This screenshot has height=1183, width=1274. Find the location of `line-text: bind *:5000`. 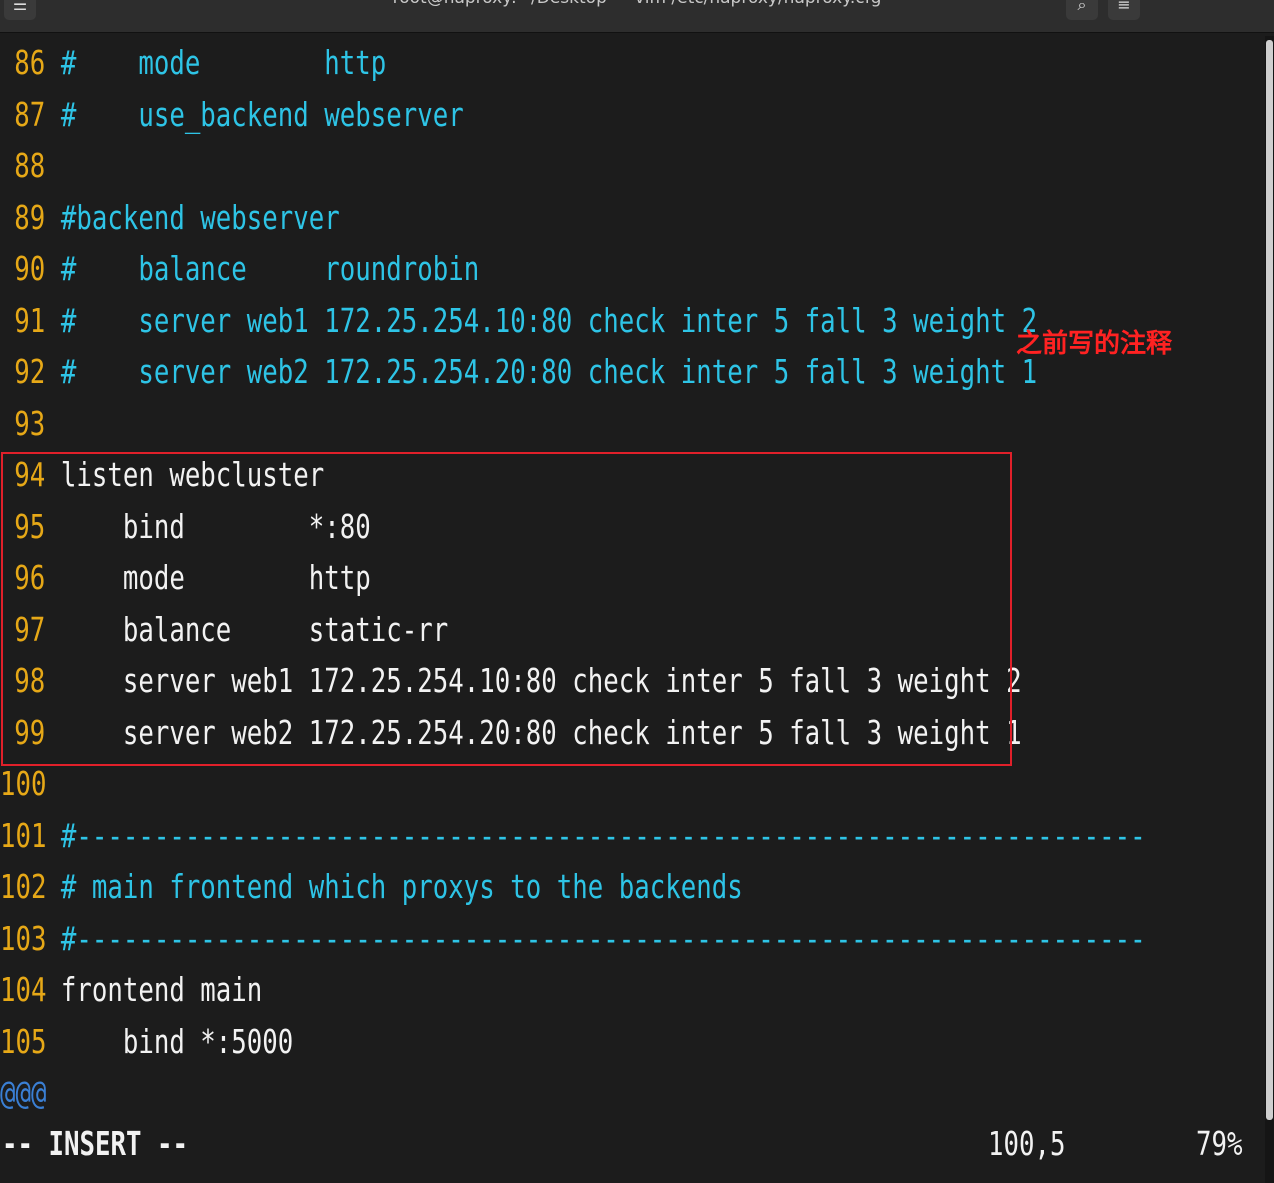

line-text: bind *:5000 is located at coordinates (177, 1041).